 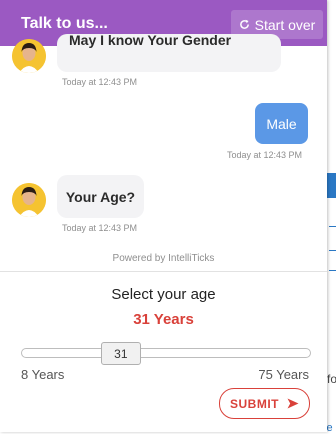 I want to click on age-picker-title: Select your age, so click(x=163, y=294).